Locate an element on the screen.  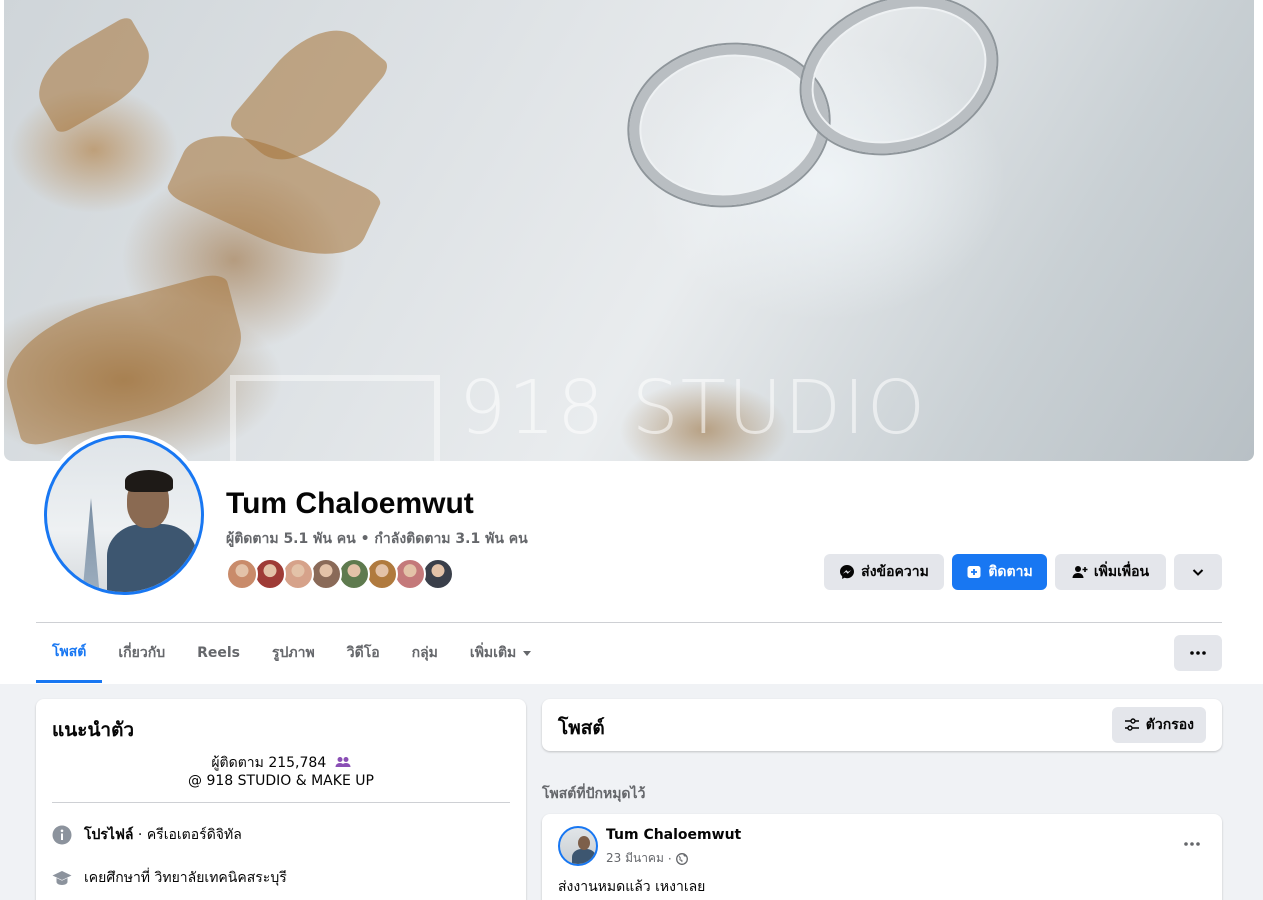
intro-profile-category: · ครีเอเตอร์ดิจิทัล is located at coordinates (187, 835).